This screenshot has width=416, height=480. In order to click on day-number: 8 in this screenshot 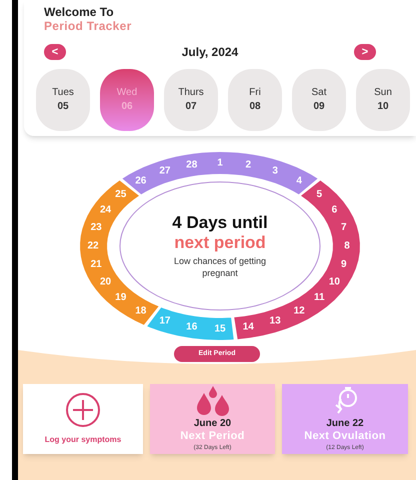, I will do `click(347, 246)`.